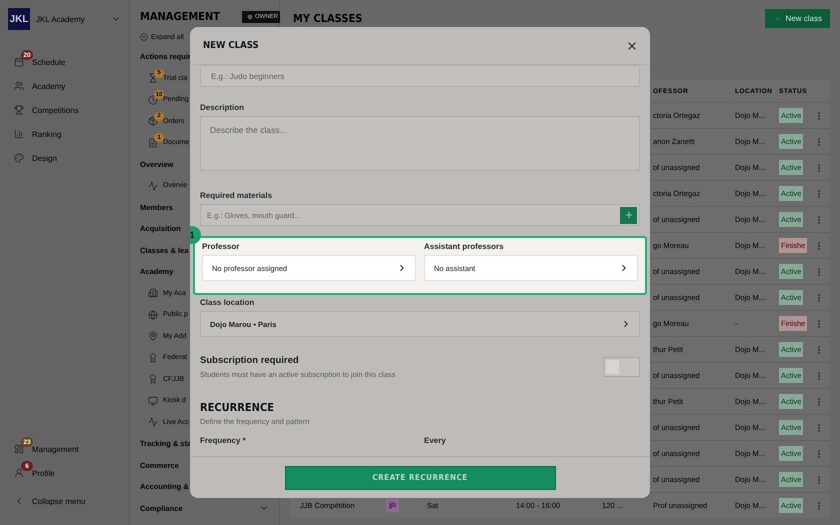 This screenshot has height=525, width=840. Describe the element at coordinates (435, 440) in the screenshot. I see `field-label: Every` at that location.